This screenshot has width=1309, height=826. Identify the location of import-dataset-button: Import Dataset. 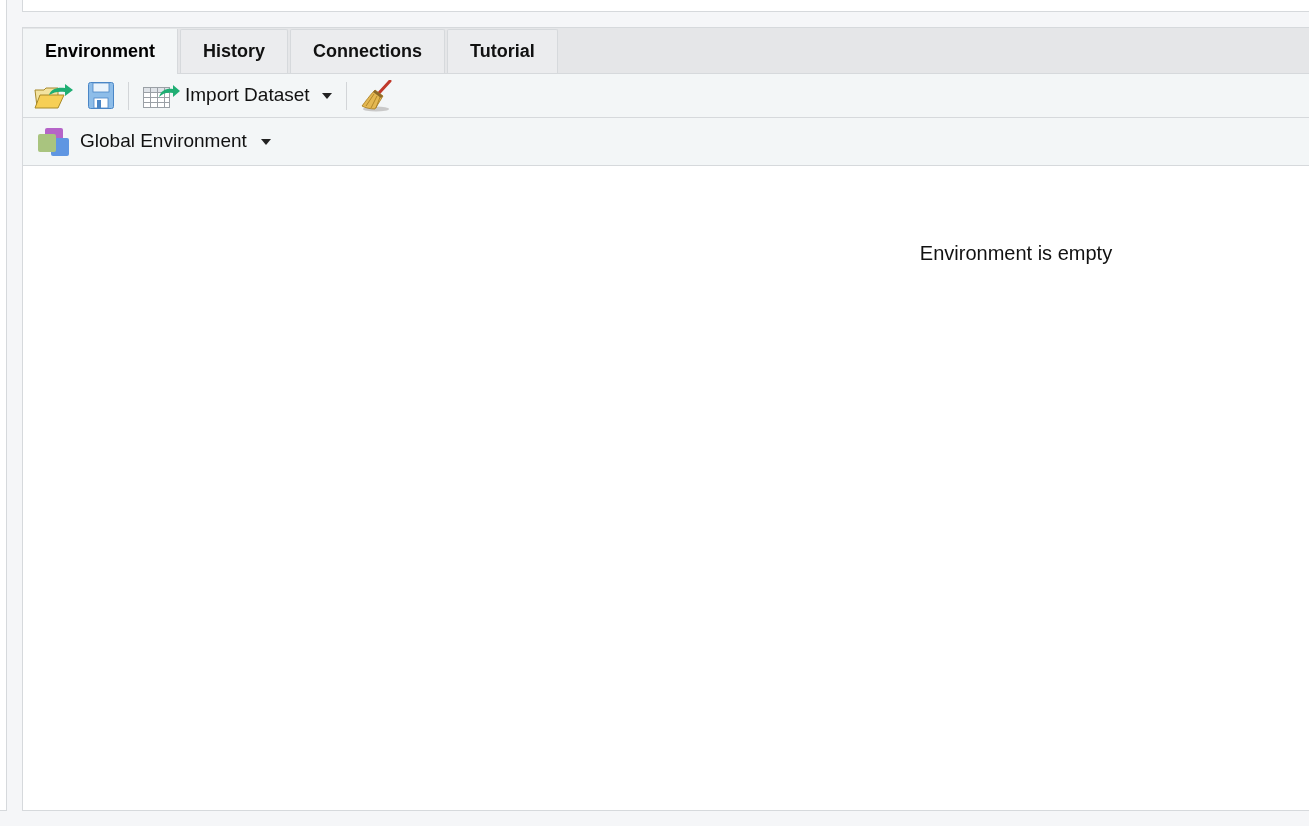
(237, 95).